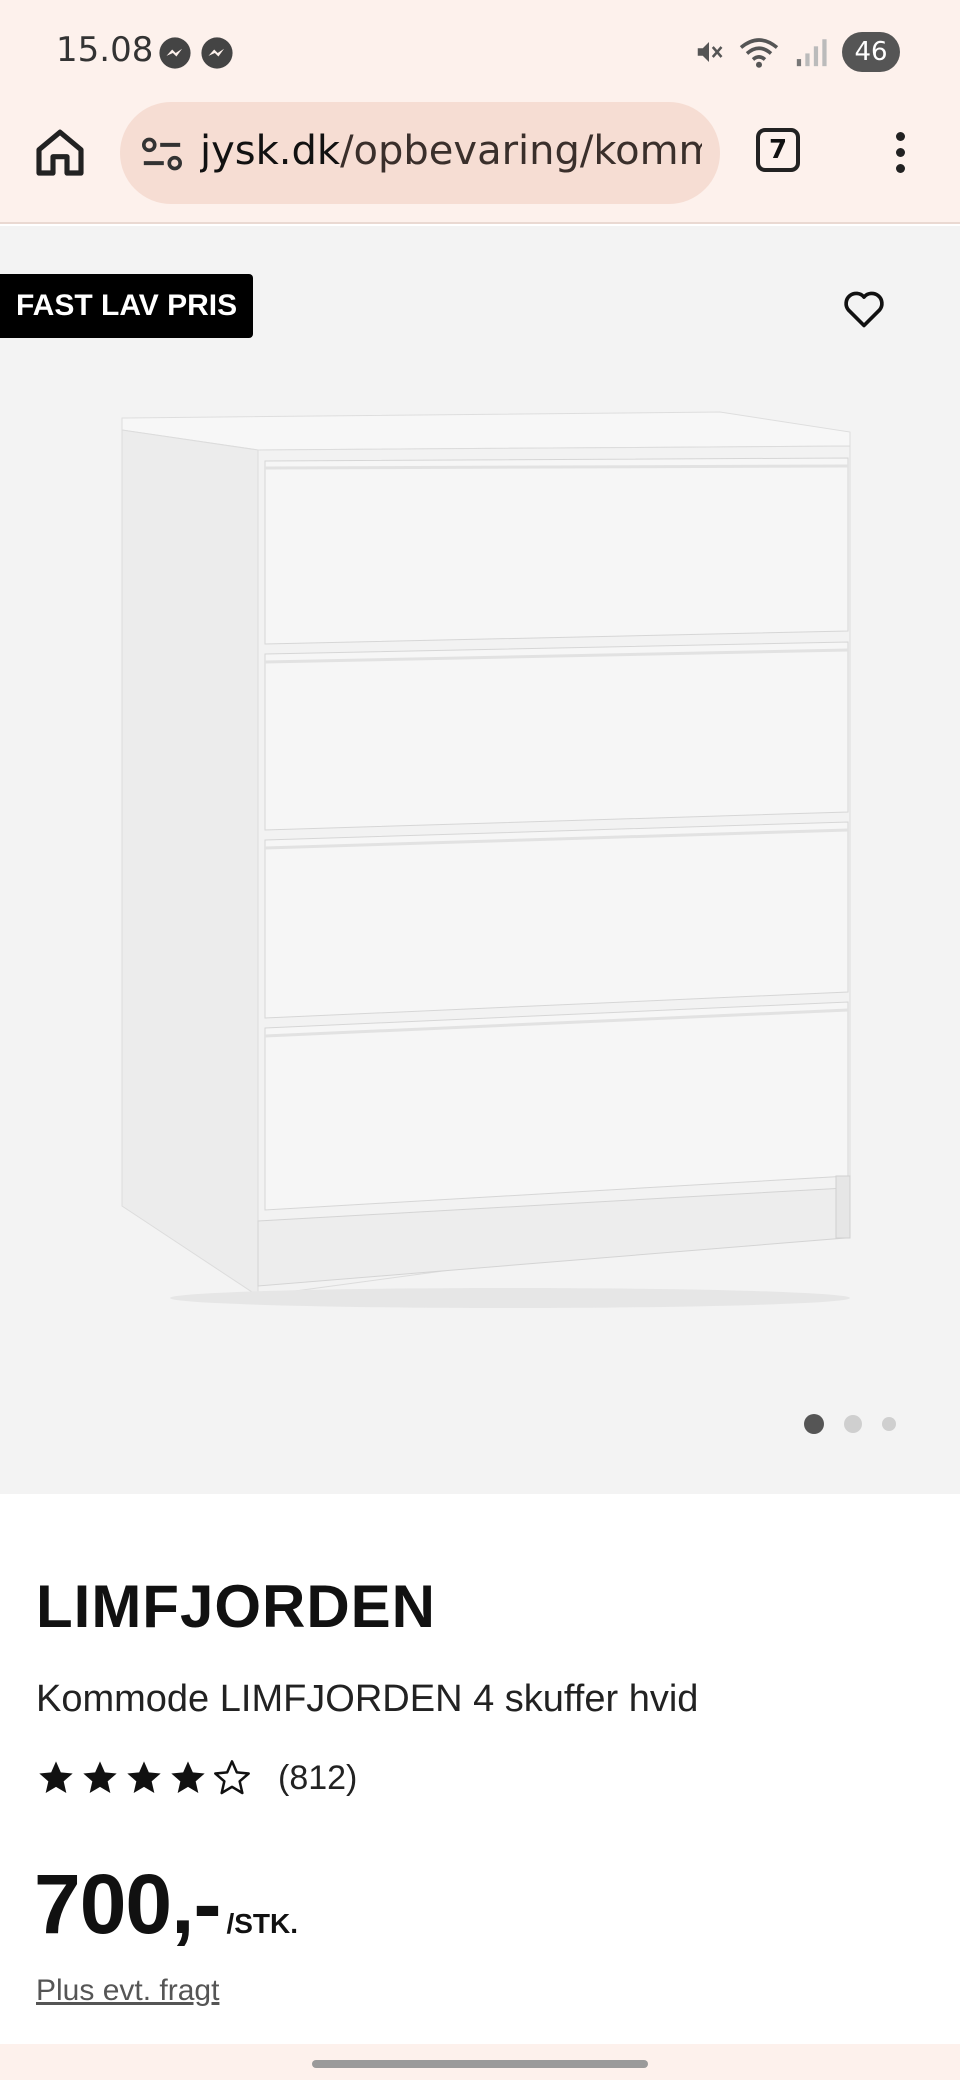 The image size is (960, 2080). What do you see at coordinates (521, 151) in the screenshot?
I see `url-path: /opbevaring/kommoder` at bounding box center [521, 151].